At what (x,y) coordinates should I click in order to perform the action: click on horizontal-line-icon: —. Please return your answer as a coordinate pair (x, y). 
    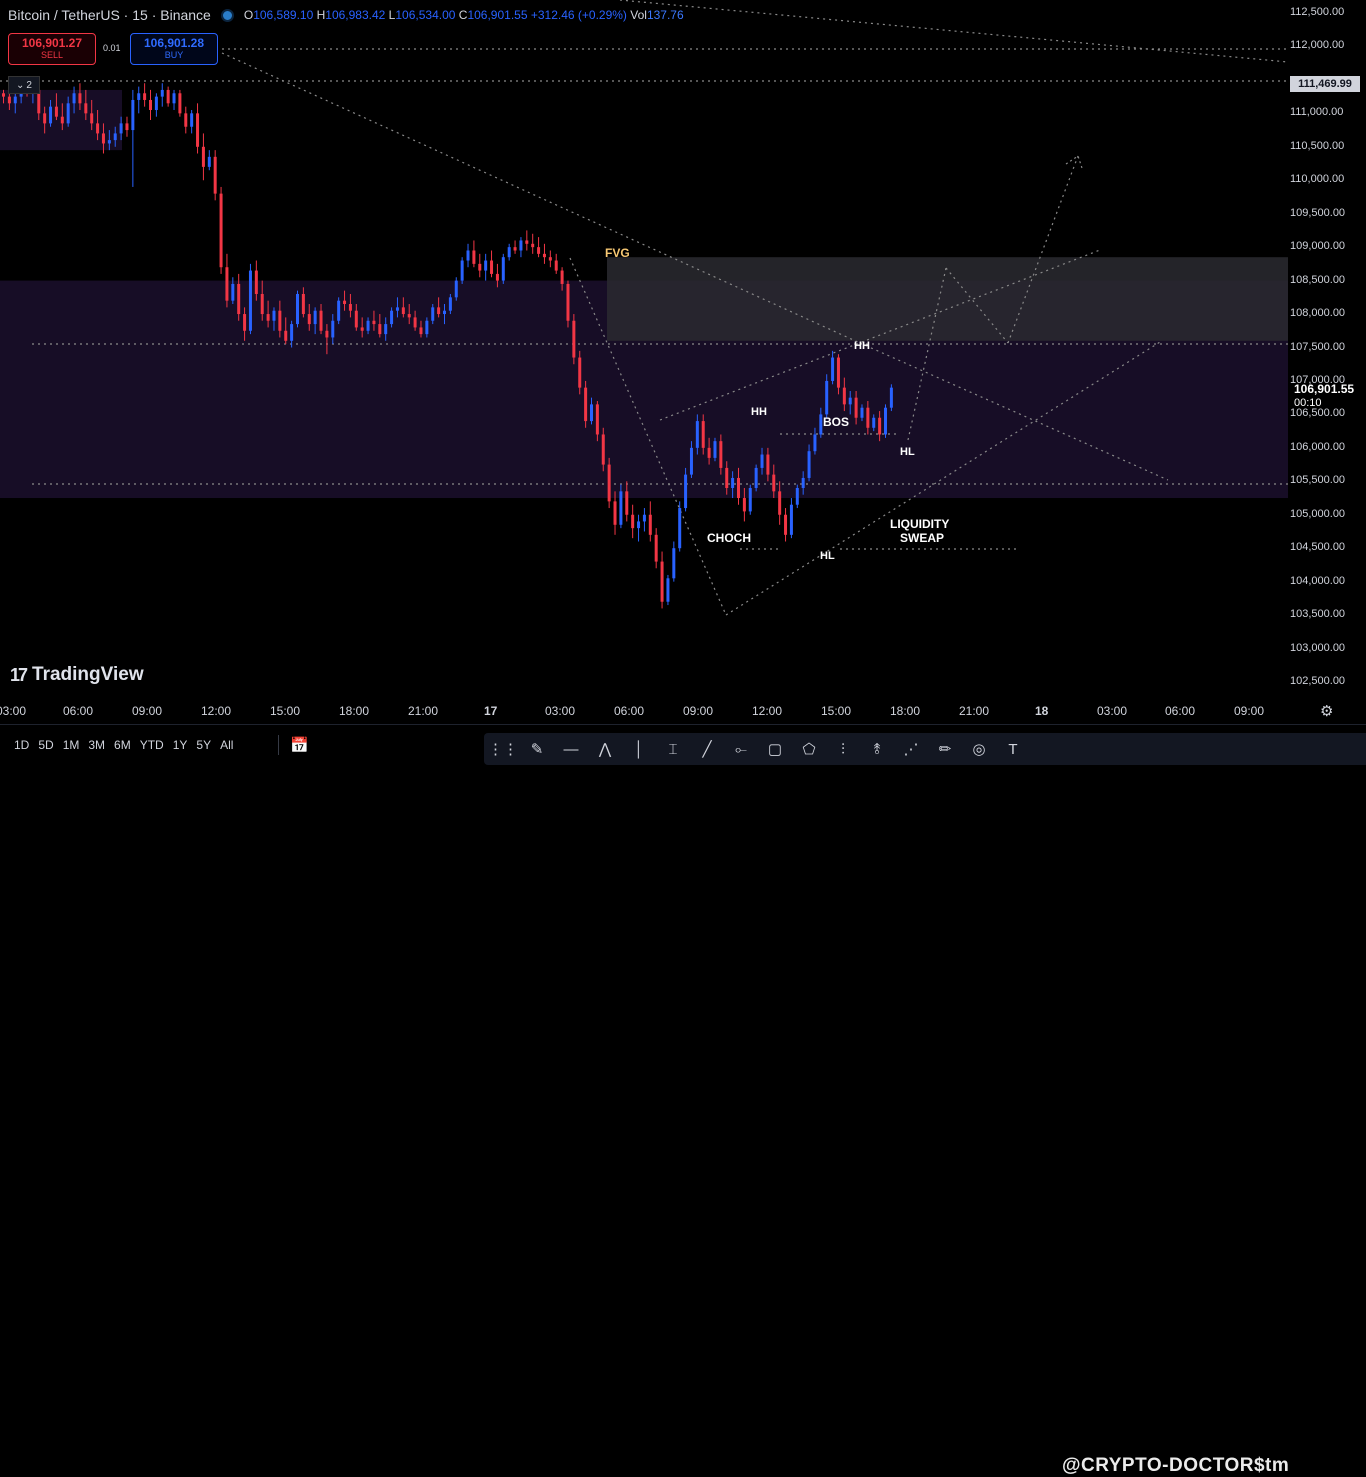
    Looking at the image, I should click on (571, 749).